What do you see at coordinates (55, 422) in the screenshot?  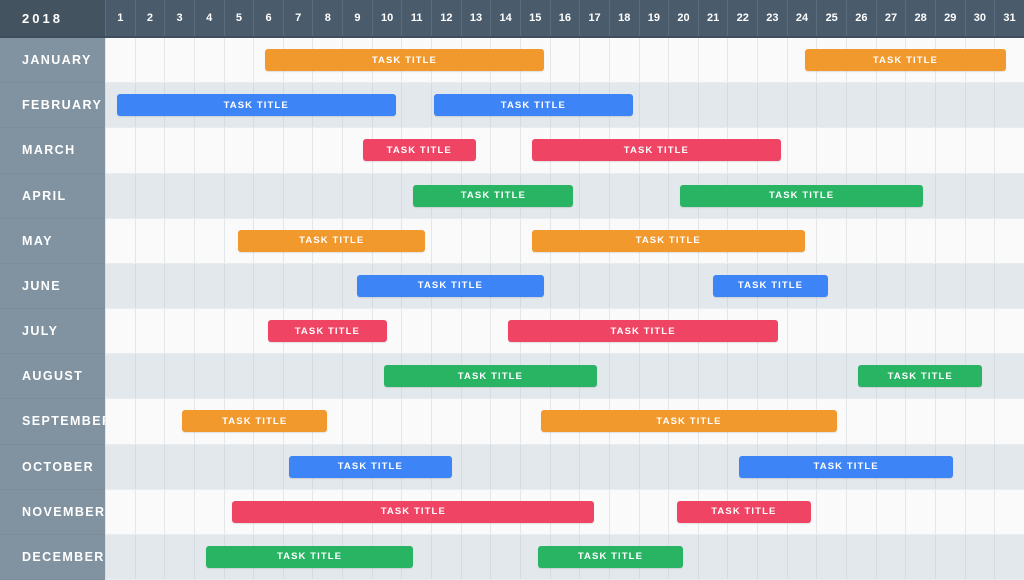 I see `month-label-september: SEPTEMBER` at bounding box center [55, 422].